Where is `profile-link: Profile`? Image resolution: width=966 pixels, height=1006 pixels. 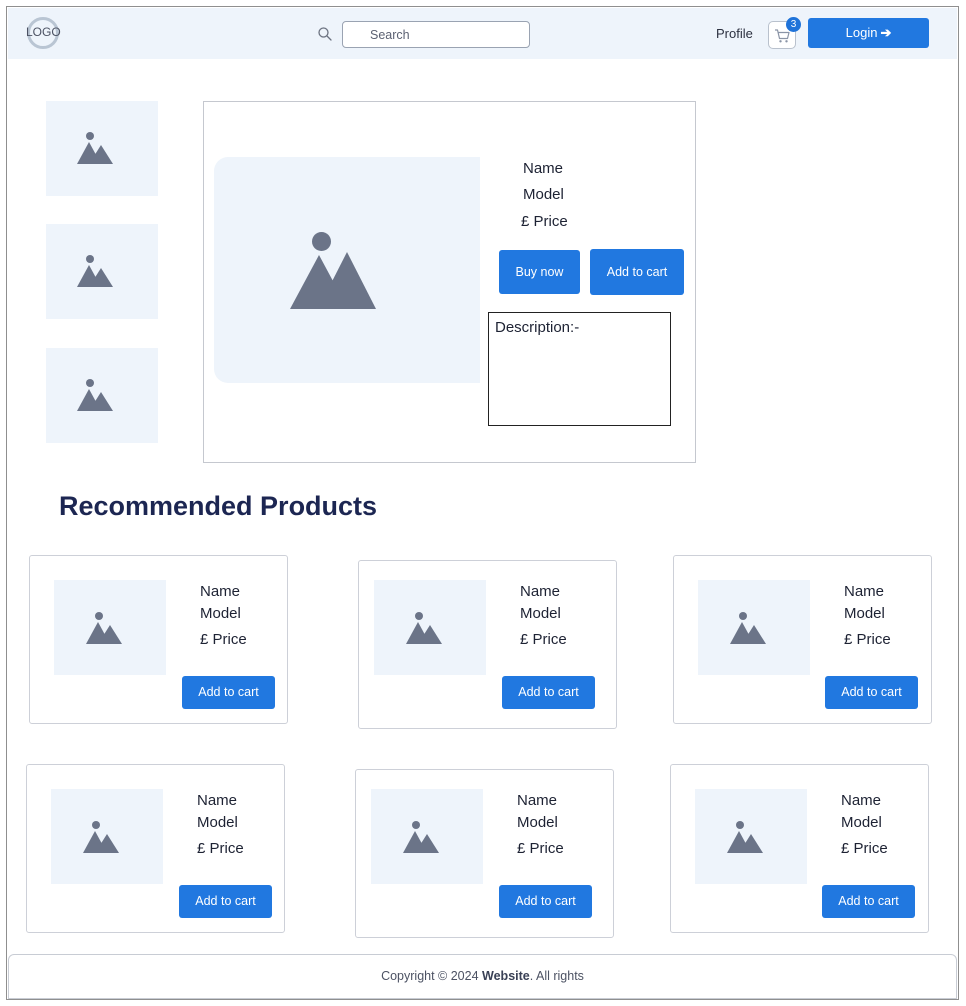 profile-link: Profile is located at coordinates (734, 33).